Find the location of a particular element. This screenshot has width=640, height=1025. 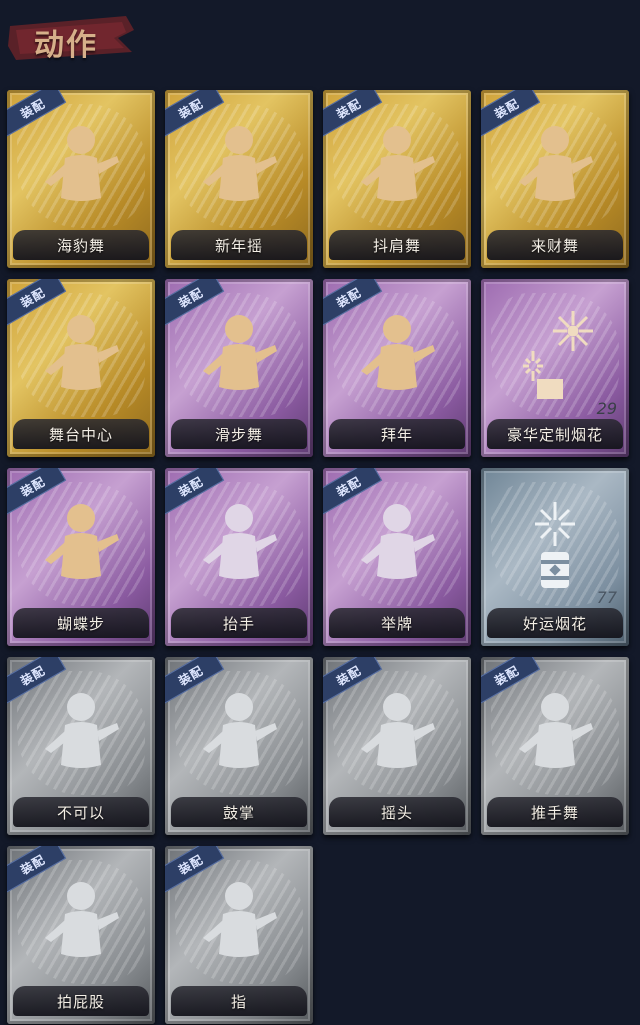

name-bar: 不可以 is located at coordinates (81, 812).